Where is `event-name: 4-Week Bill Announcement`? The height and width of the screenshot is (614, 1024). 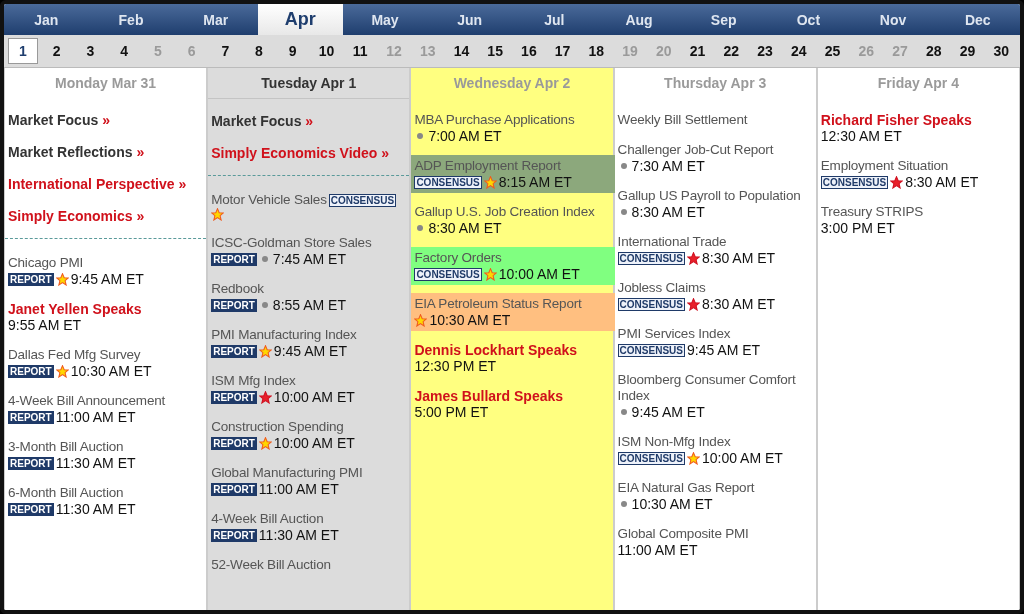
event-name: 4-Week Bill Announcement is located at coordinates (87, 401).